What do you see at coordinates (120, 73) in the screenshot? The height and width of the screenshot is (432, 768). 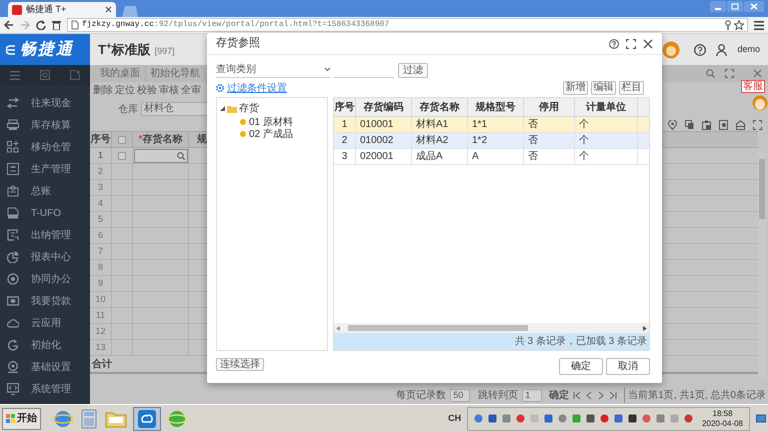 I see `workspace-tab: 我的桌面` at bounding box center [120, 73].